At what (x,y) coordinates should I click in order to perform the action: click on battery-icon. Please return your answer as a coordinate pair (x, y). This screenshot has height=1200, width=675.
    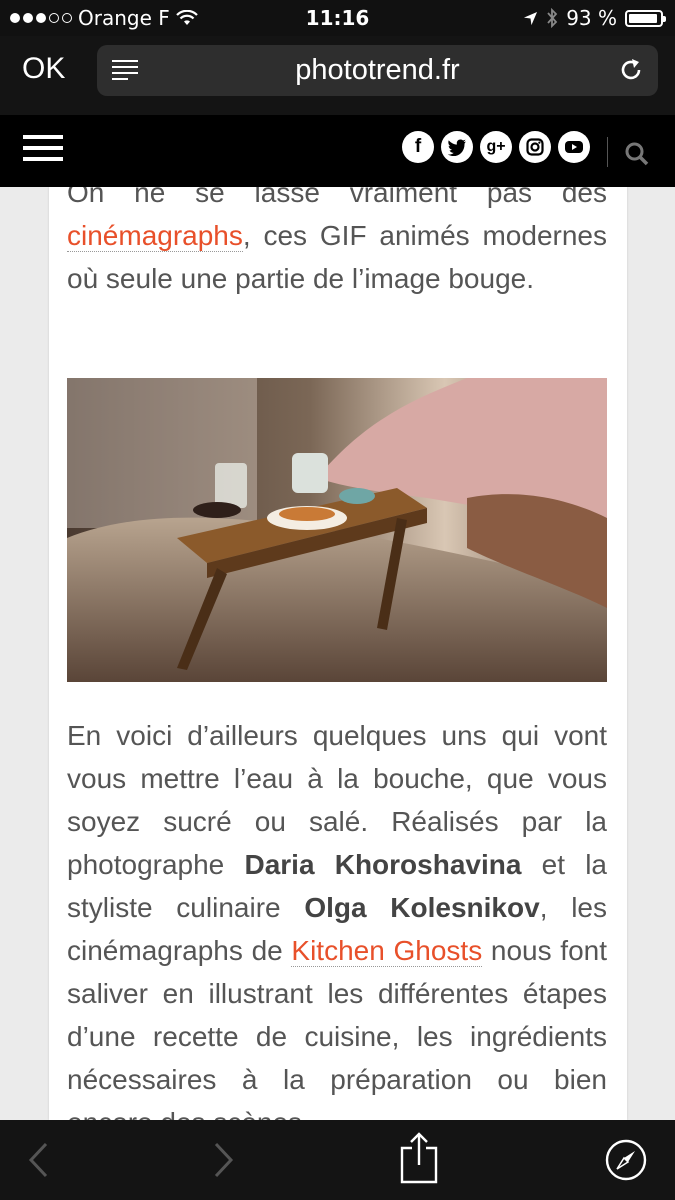
    Looking at the image, I should click on (645, 18).